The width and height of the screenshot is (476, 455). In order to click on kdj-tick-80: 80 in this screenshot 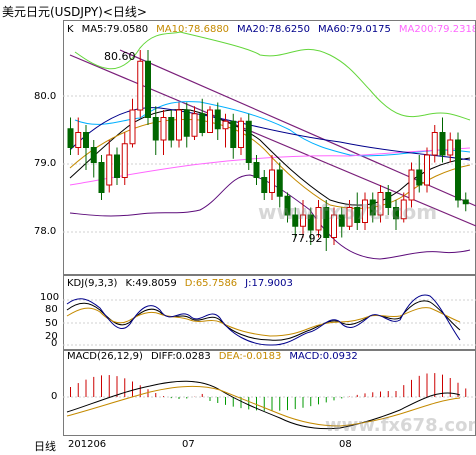, I will do `click(51, 309)`.